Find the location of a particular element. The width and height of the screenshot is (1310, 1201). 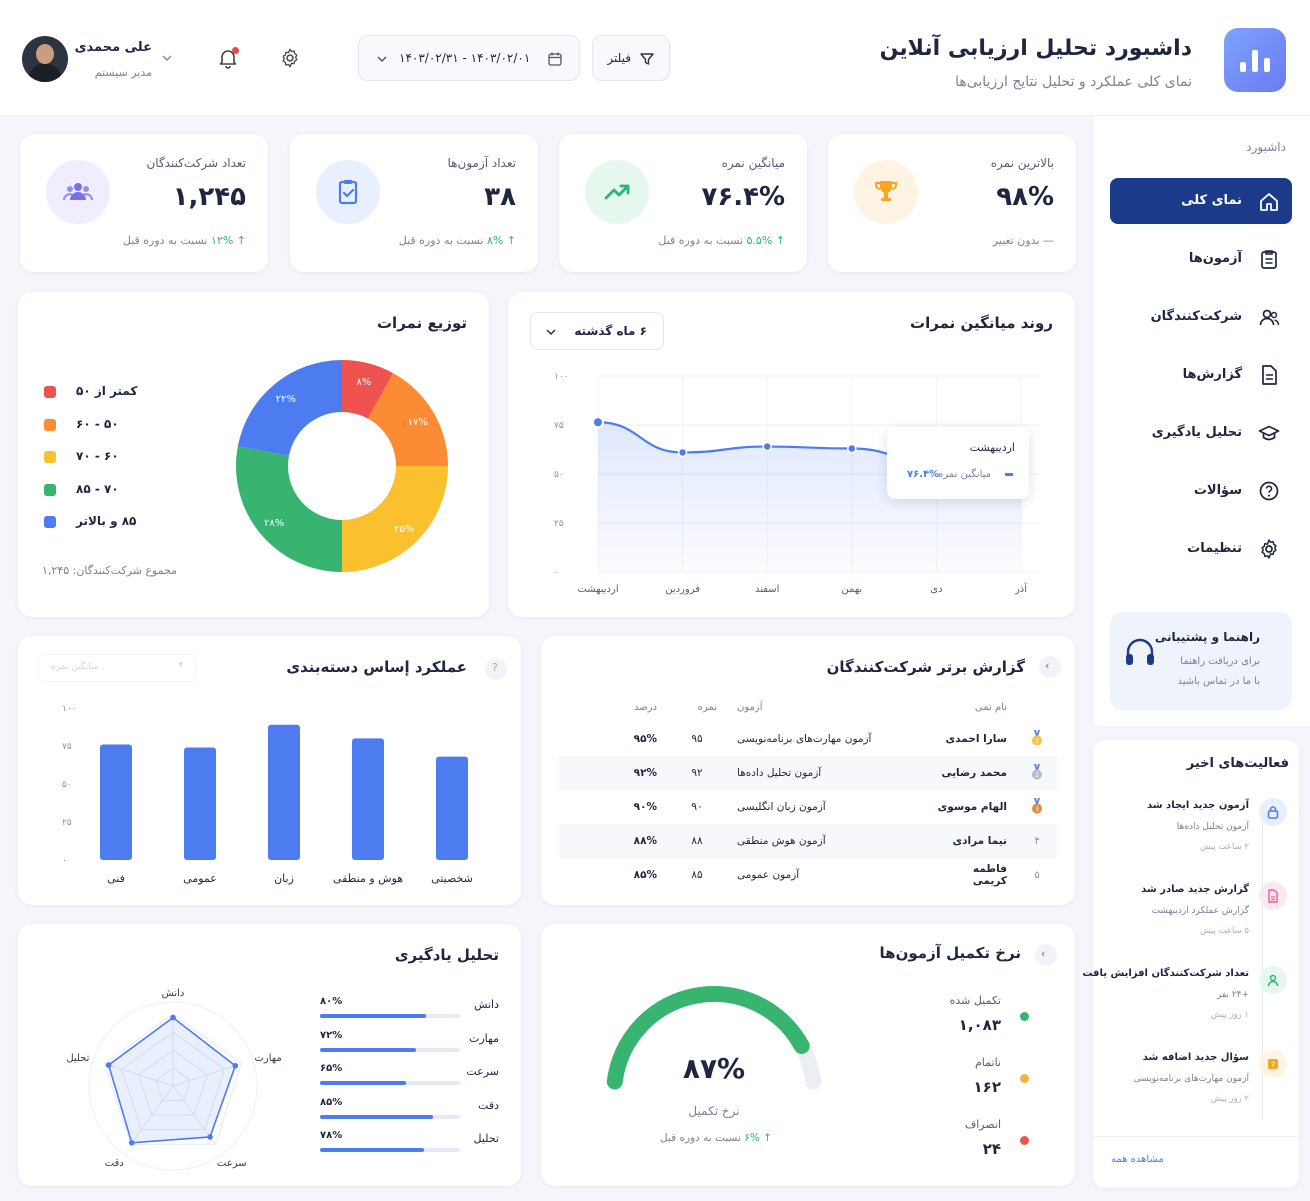

users-icon is located at coordinates (78, 192).